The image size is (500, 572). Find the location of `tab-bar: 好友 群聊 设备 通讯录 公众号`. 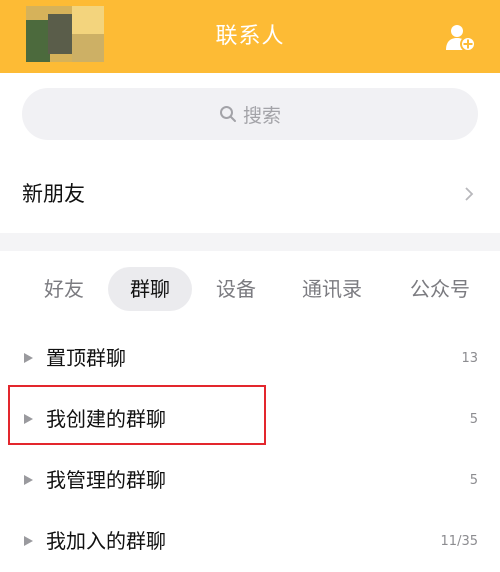

tab-bar: 好友 群聊 设备 通讯录 公众号 is located at coordinates (250, 290).